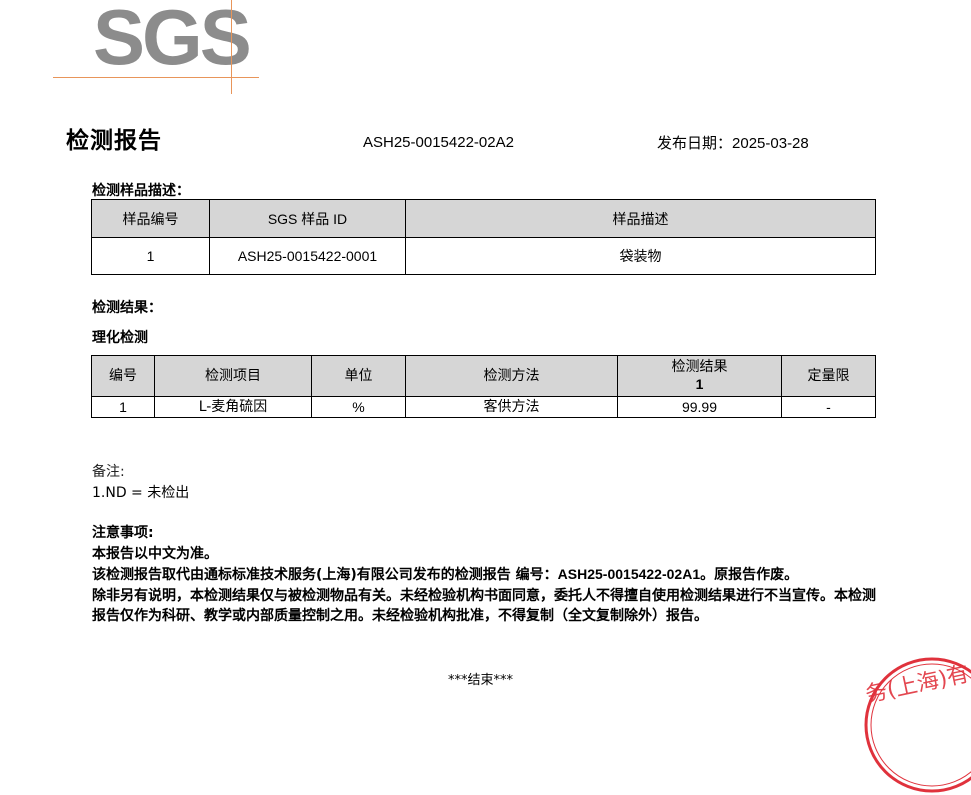 Image resolution: width=971 pixels, height=795 pixels. I want to click on table-cell: L-麦角硫因, so click(233, 407).